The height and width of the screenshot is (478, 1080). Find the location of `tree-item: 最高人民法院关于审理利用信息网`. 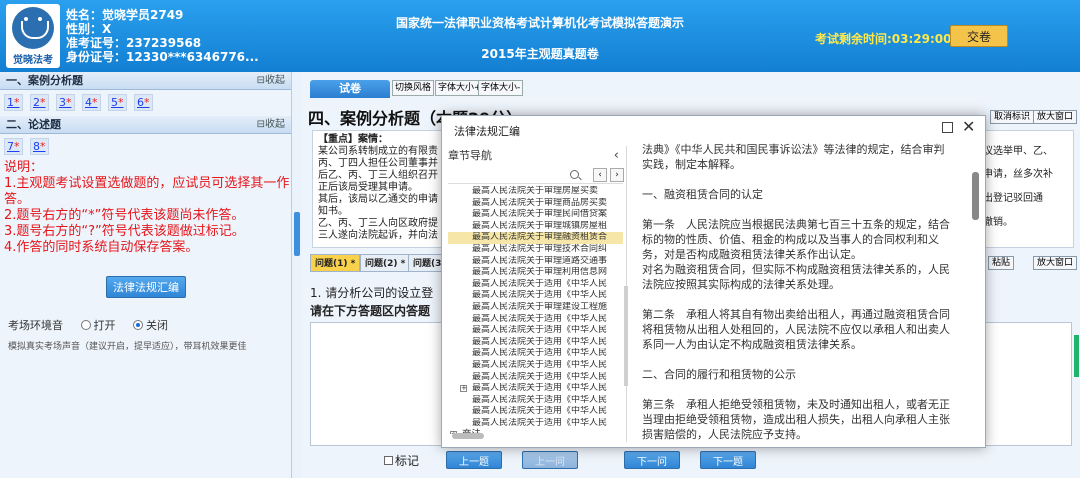

tree-item: 最高人民法院关于审理利用信息网 is located at coordinates (535, 273).